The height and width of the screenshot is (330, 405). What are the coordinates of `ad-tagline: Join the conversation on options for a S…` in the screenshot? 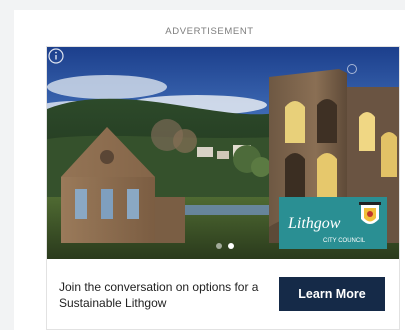 It's located at (159, 295).